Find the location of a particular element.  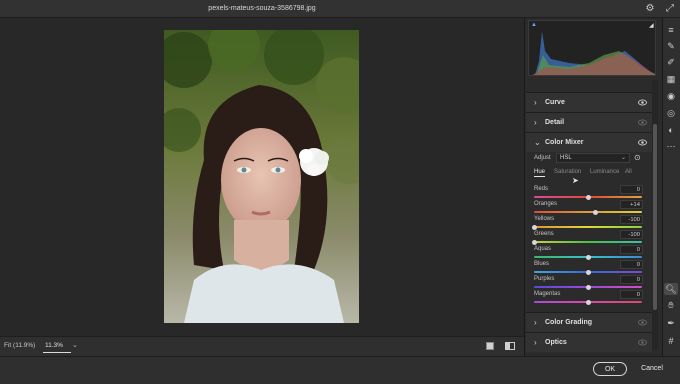

color-sampler-icon: ✒ is located at coordinates (671, 323).